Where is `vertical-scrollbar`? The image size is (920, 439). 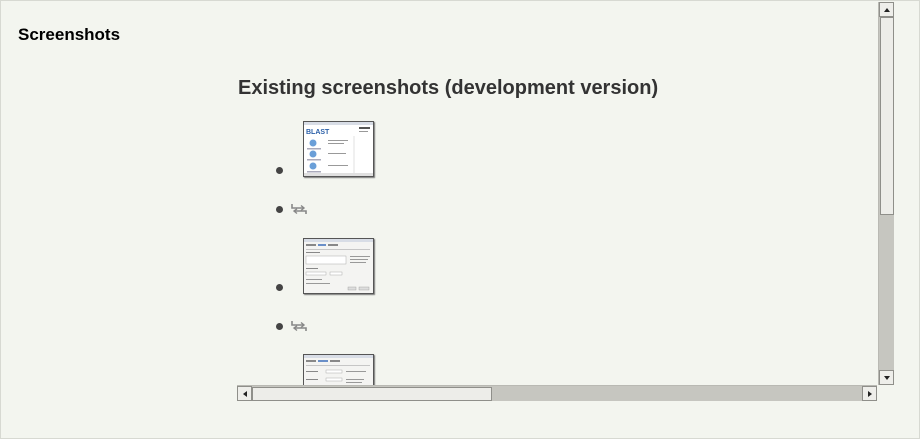 vertical-scrollbar is located at coordinates (886, 193).